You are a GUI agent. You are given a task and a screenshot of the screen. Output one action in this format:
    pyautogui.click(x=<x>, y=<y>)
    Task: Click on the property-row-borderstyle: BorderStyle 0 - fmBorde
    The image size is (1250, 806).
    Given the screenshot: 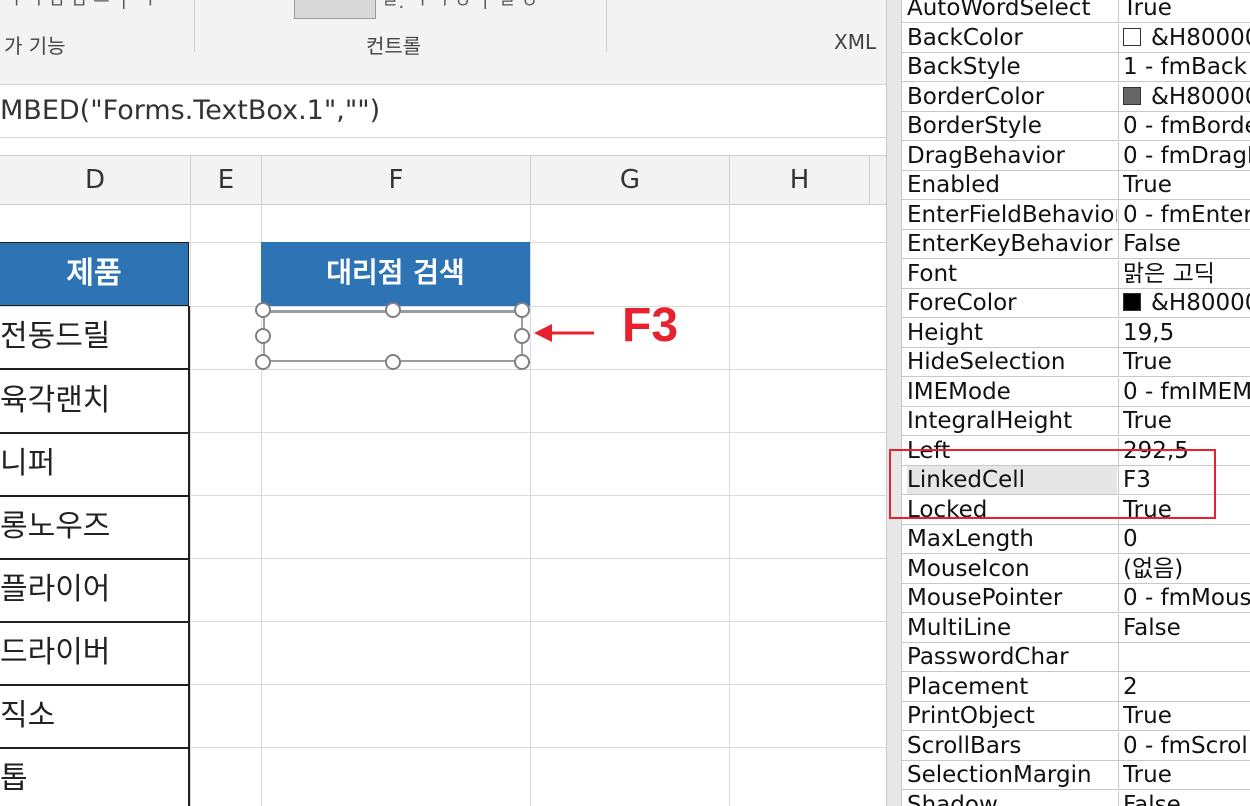 What is the action you would take?
    pyautogui.click(x=1076, y=126)
    